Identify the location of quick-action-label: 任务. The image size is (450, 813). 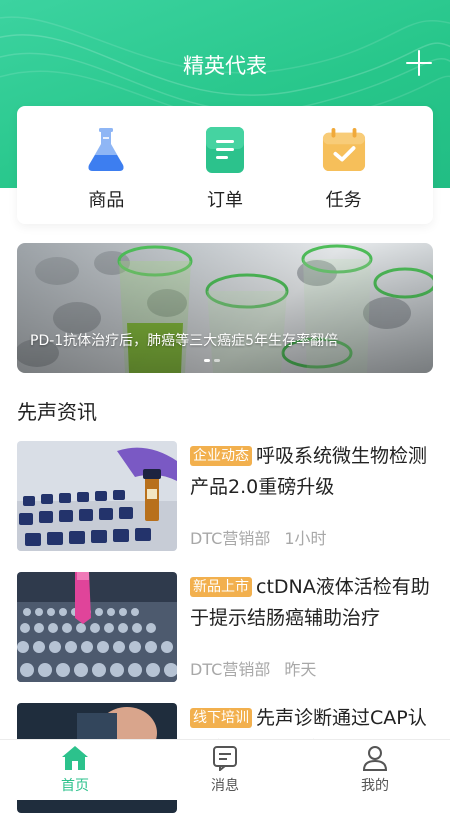
(343, 200).